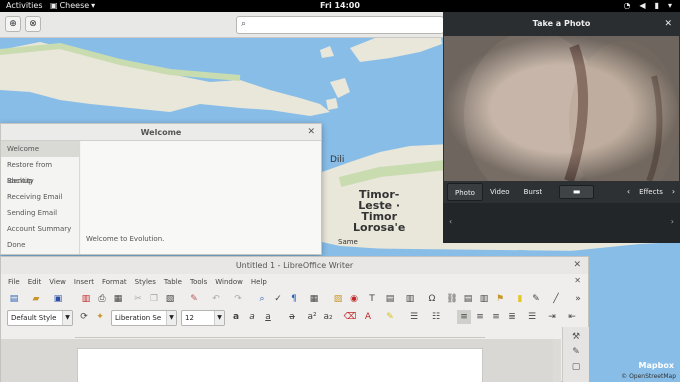 Image resolution: width=680 pixels, height=382 pixels. I want to click on sidebar-item-account-summary: Account Summary, so click(40, 229).